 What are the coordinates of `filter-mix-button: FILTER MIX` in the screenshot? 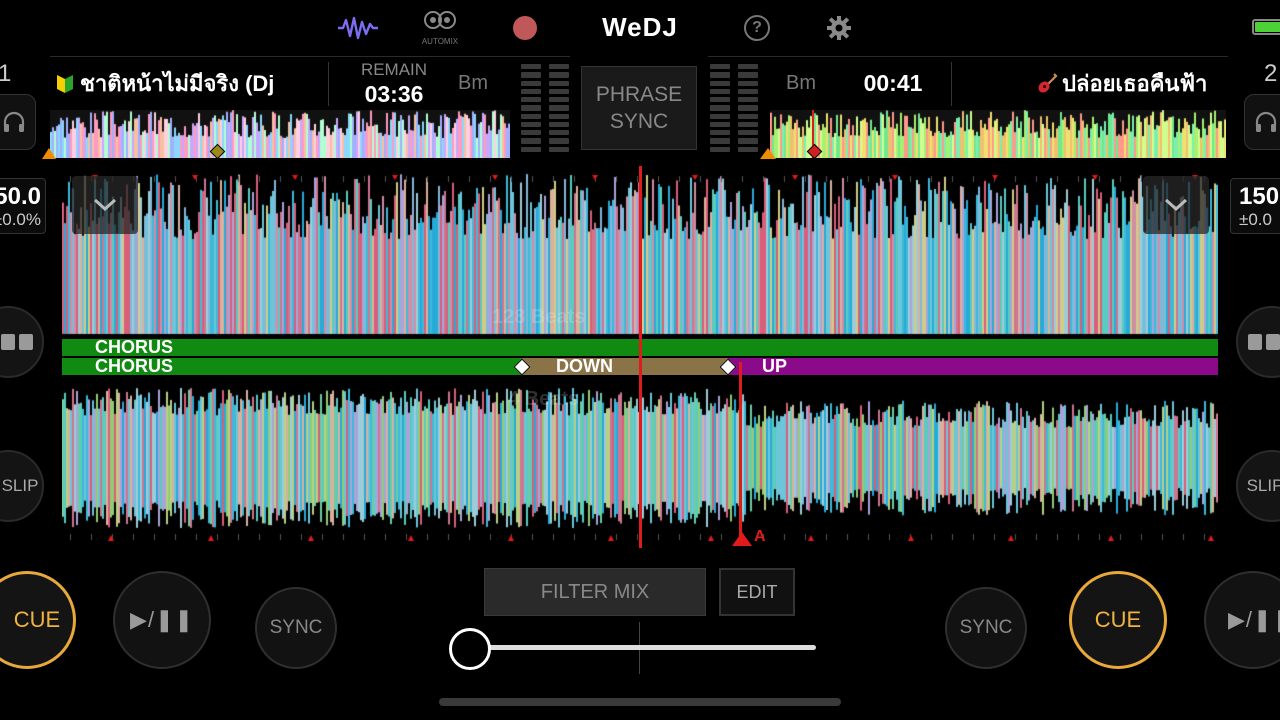 It's located at (595, 592).